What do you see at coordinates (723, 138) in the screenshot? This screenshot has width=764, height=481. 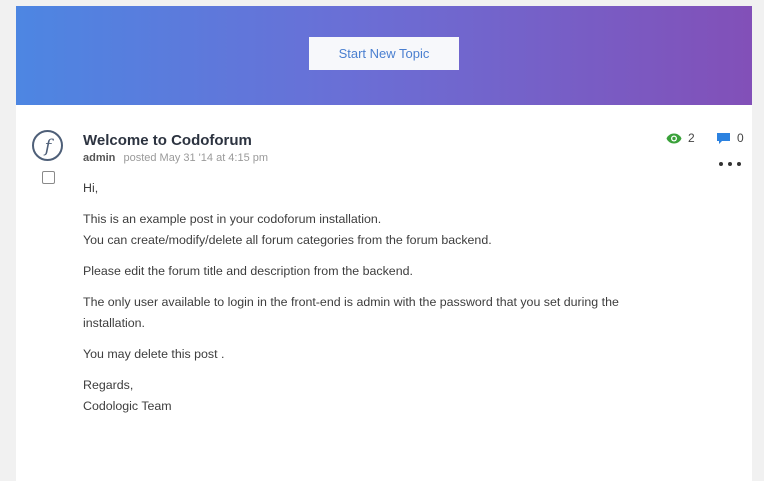 I see `comment-icon` at bounding box center [723, 138].